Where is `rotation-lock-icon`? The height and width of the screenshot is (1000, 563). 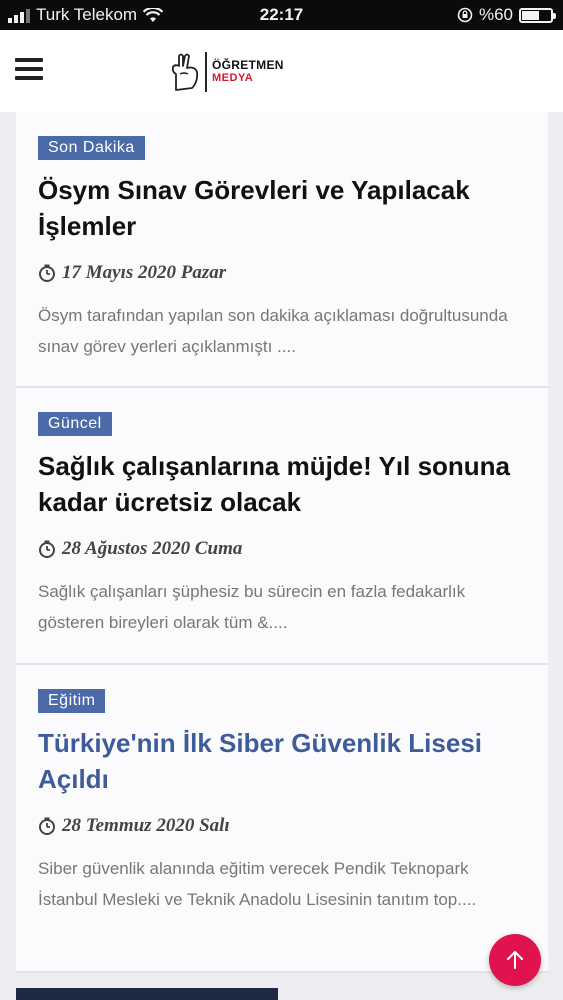
rotation-lock-icon is located at coordinates (465, 15).